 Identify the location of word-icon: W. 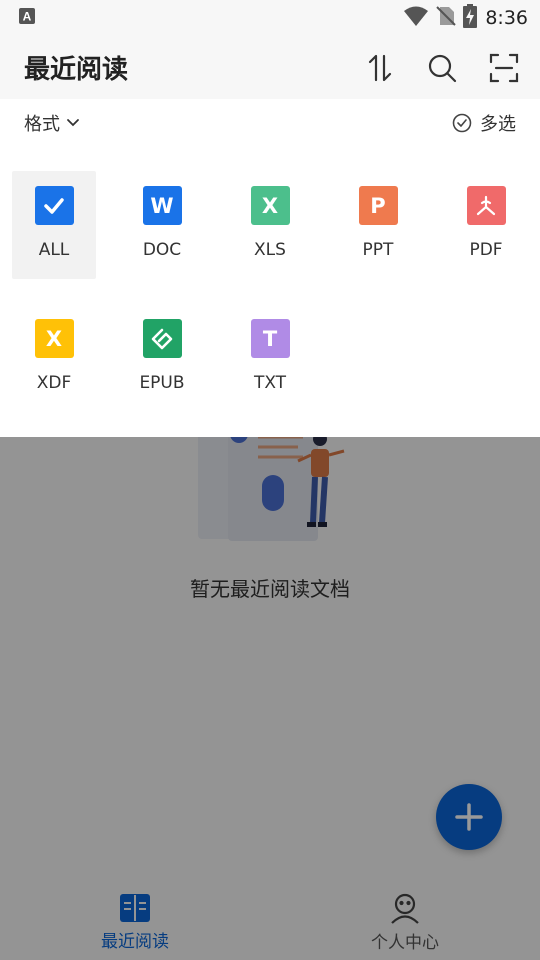
(162, 205).